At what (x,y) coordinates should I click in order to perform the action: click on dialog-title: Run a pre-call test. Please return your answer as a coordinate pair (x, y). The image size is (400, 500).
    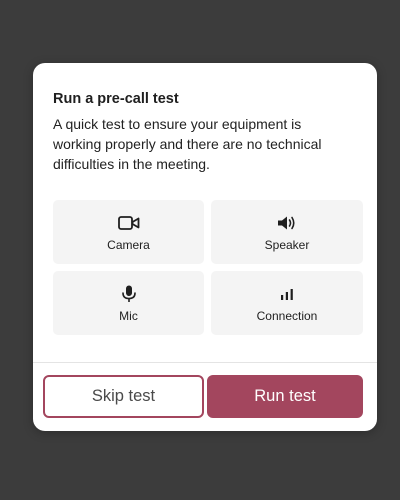
    Looking at the image, I should click on (116, 99).